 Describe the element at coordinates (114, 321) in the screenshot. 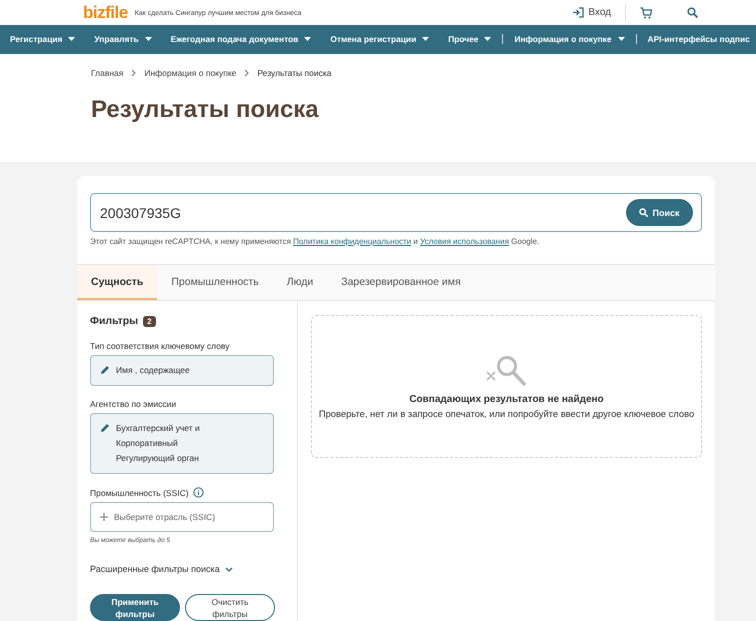

I see `filters-title: Фильтры` at that location.